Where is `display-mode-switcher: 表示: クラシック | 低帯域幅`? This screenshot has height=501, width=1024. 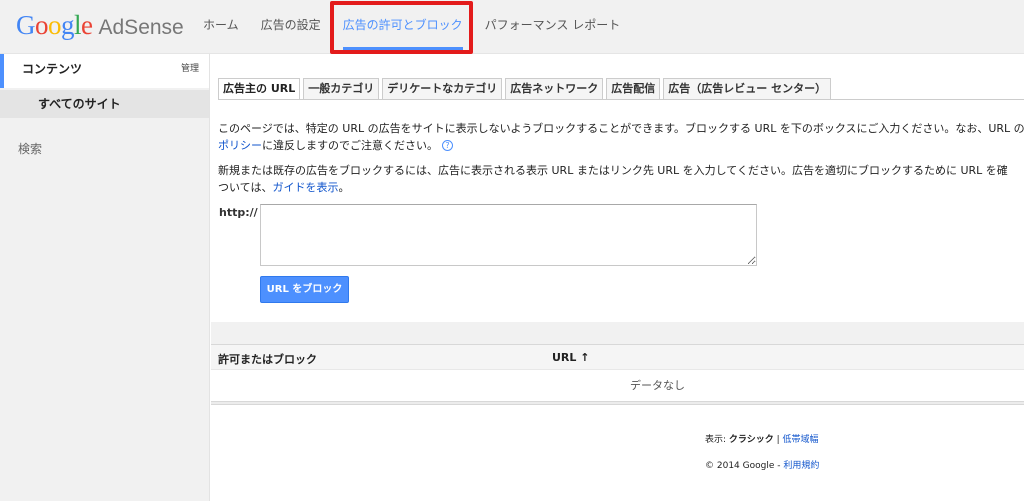
display-mode-switcher: 表示: クラシック | 低帯域幅 is located at coordinates (762, 438).